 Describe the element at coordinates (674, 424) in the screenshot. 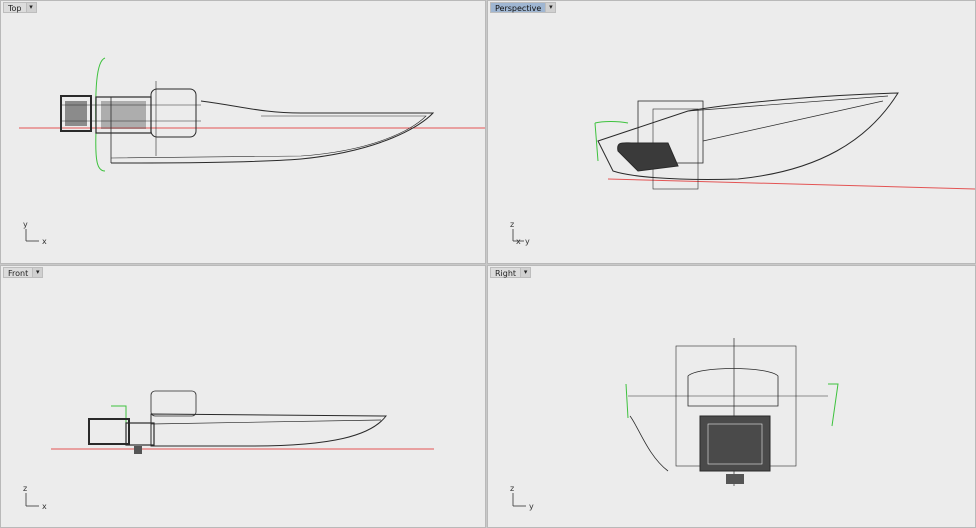

I see `right-view-drawing: z y` at that location.